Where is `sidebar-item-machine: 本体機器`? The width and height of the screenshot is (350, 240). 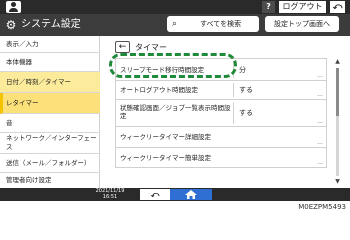 sidebar-item-machine: 本体機器 is located at coordinates (50, 62).